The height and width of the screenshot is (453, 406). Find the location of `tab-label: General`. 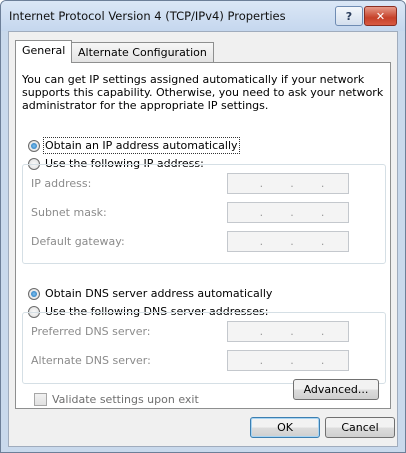

tab-label: General is located at coordinates (44, 50).